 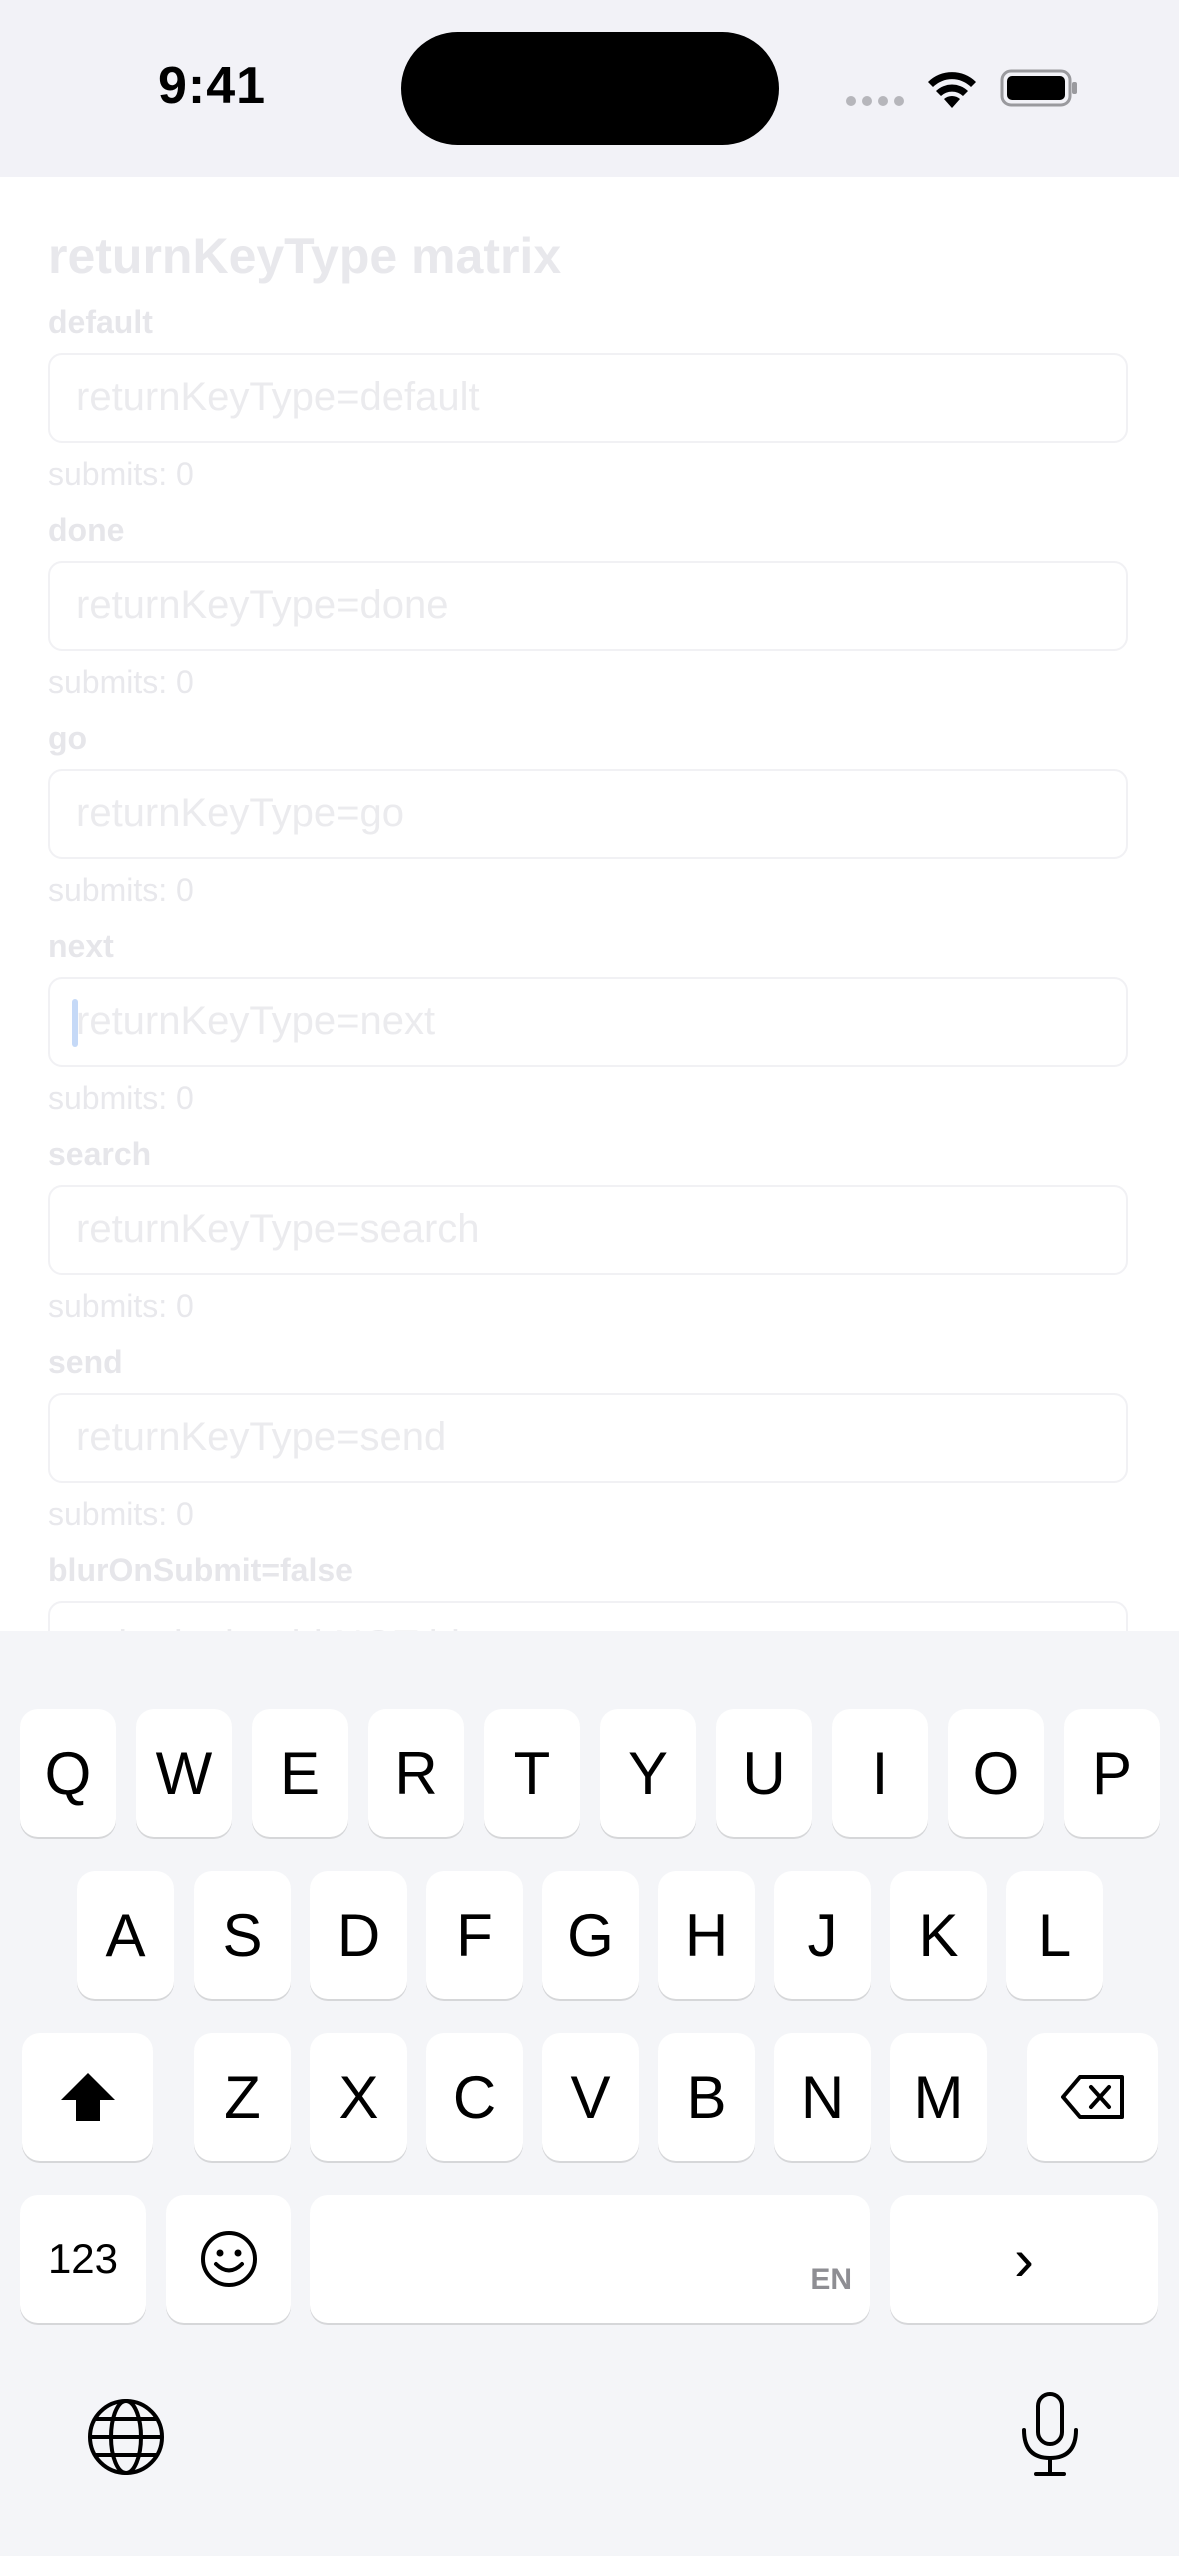 I want to click on key-d: D, so click(x=358, y=1935).